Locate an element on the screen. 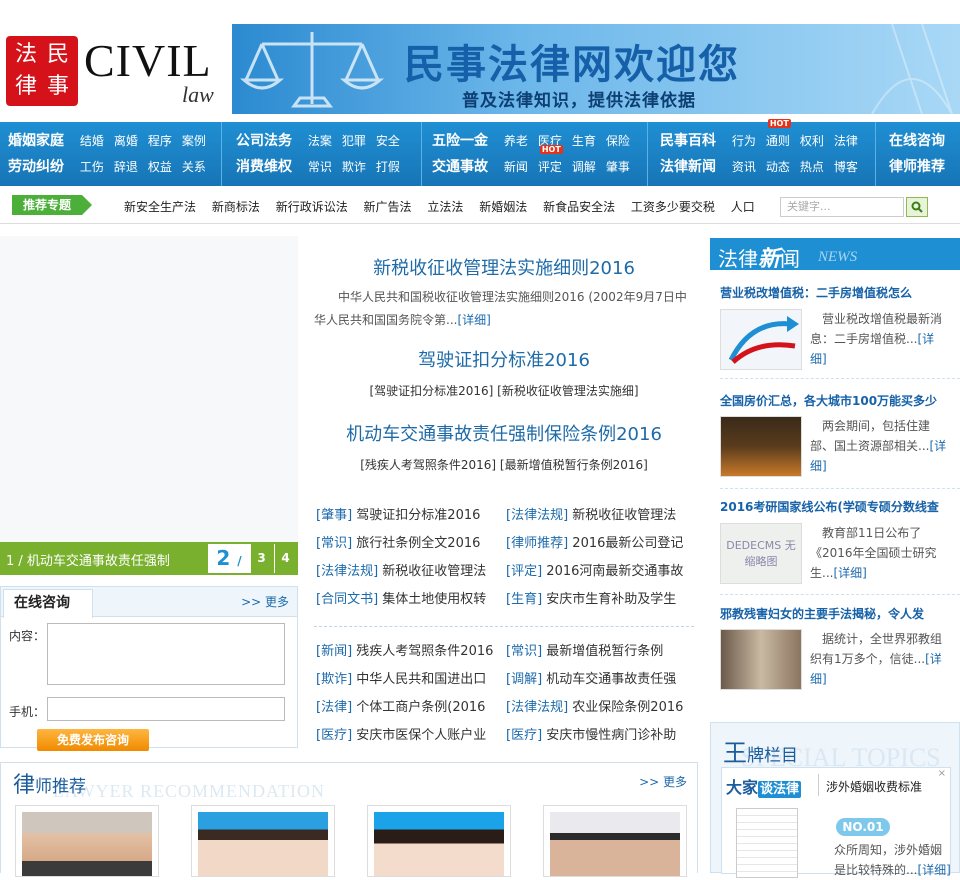  list-item: [调解] 机动车交通事故责任强 is located at coordinates (598, 680).